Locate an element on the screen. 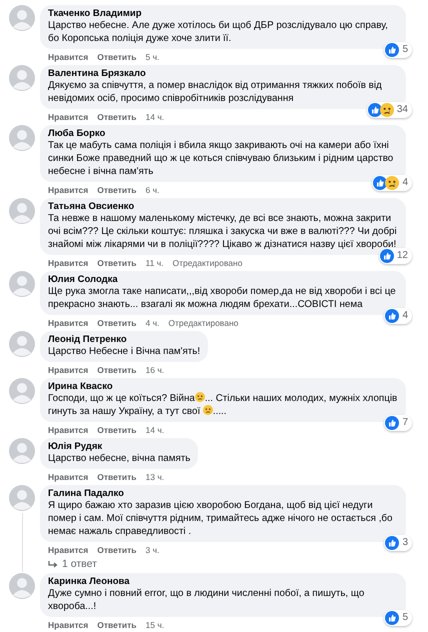 The height and width of the screenshot is (632, 428). comment-text: Ще рука змогла таке написати,,,від хвороби помер,да не від хвороби і всі це прекрасно знають... взагалі як можна людям брехати...СОВІСТІ нема is located at coordinates (222, 298).